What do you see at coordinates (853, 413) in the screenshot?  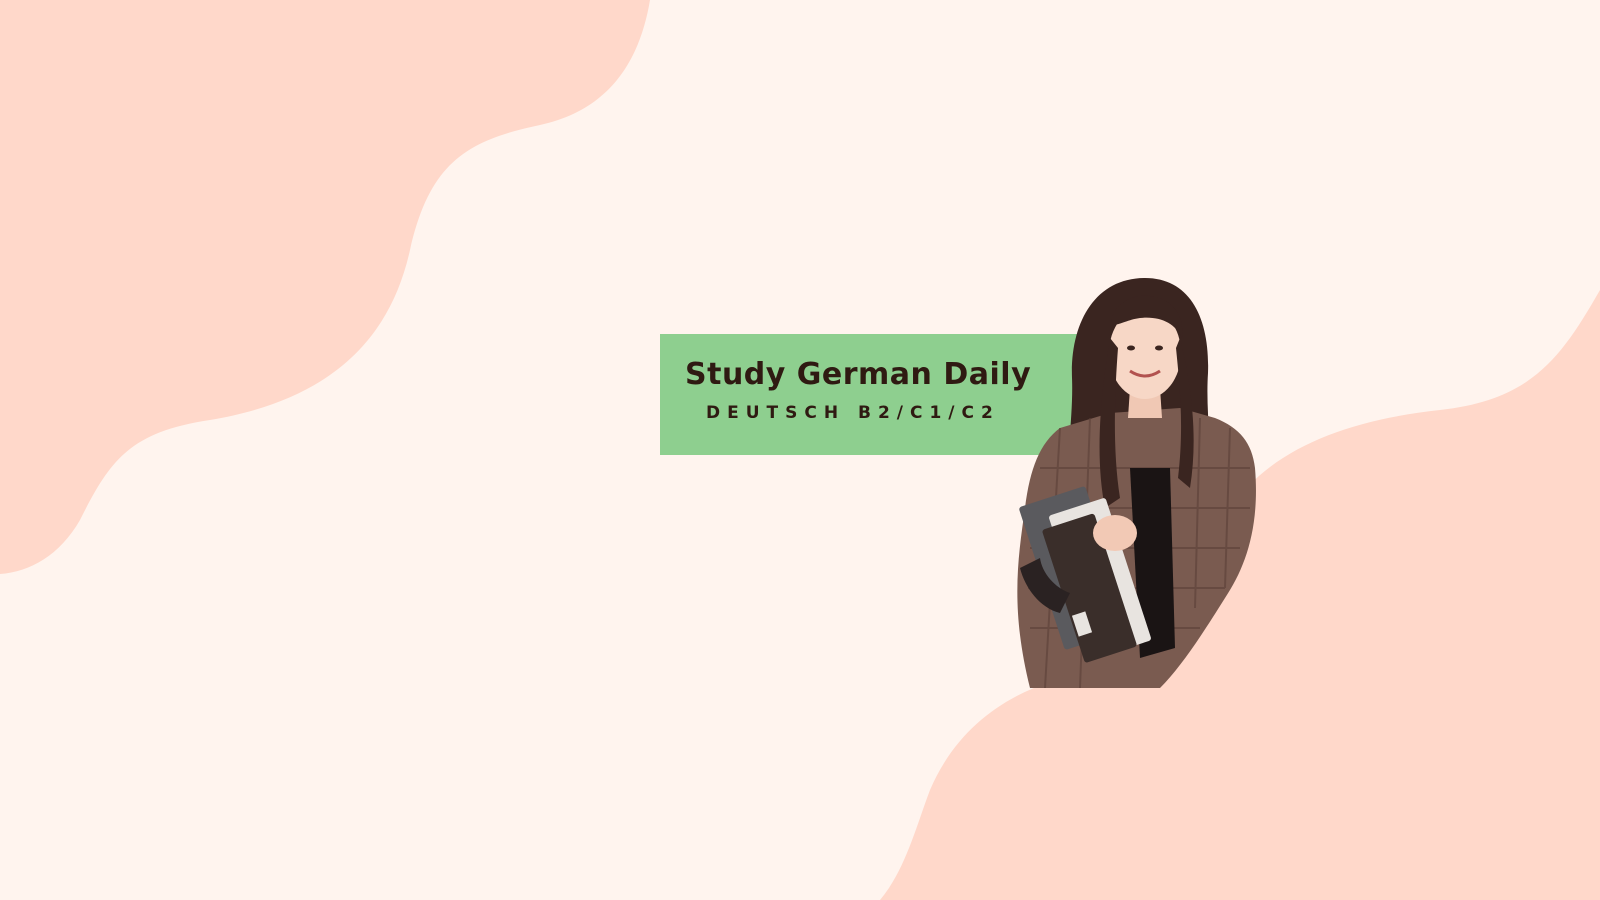 I see `channel-subtitle: DEUTSCH B2/C1/C2` at bounding box center [853, 413].